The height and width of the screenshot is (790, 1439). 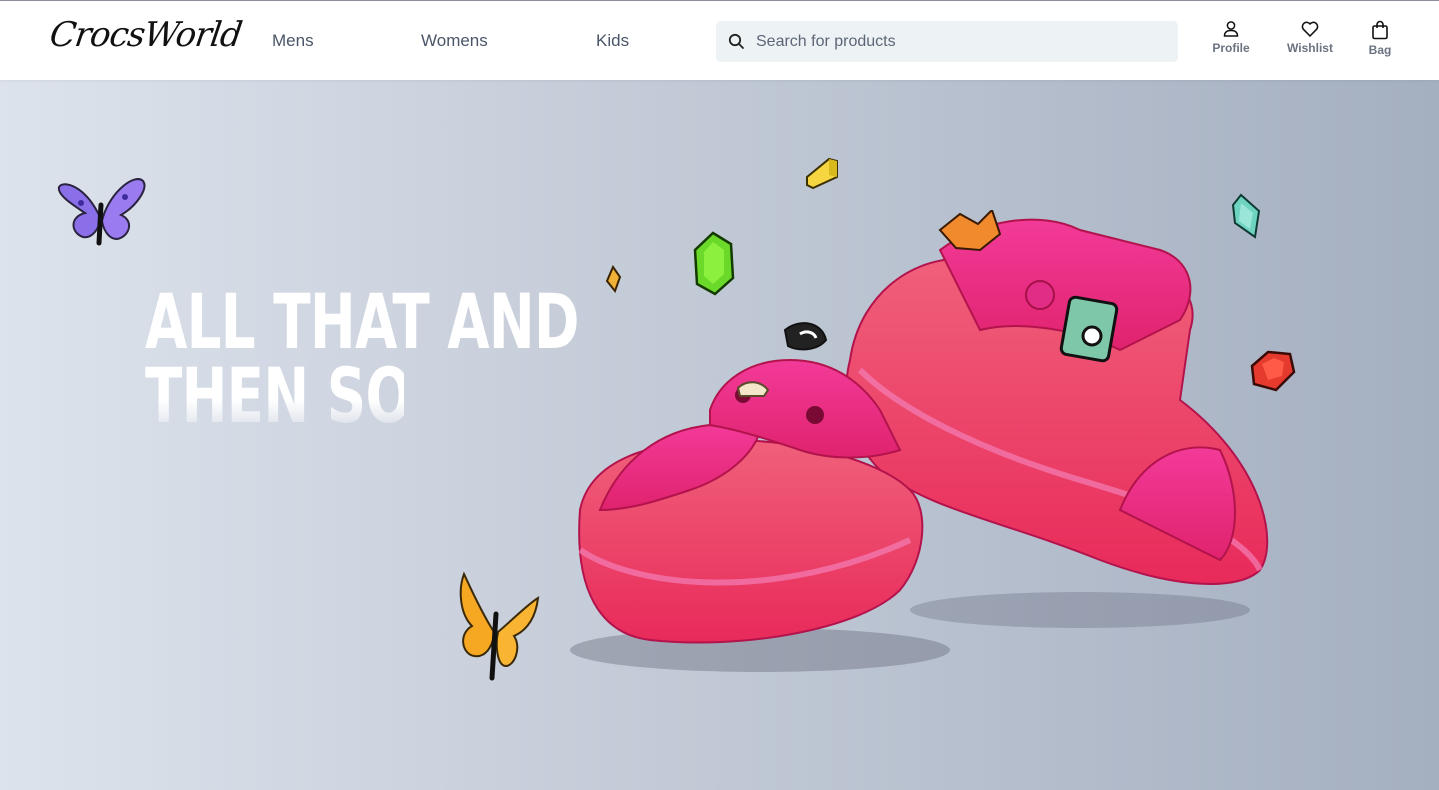 What do you see at coordinates (499, 626) in the screenshot?
I see `orange-butterfly-charm-icon` at bounding box center [499, 626].